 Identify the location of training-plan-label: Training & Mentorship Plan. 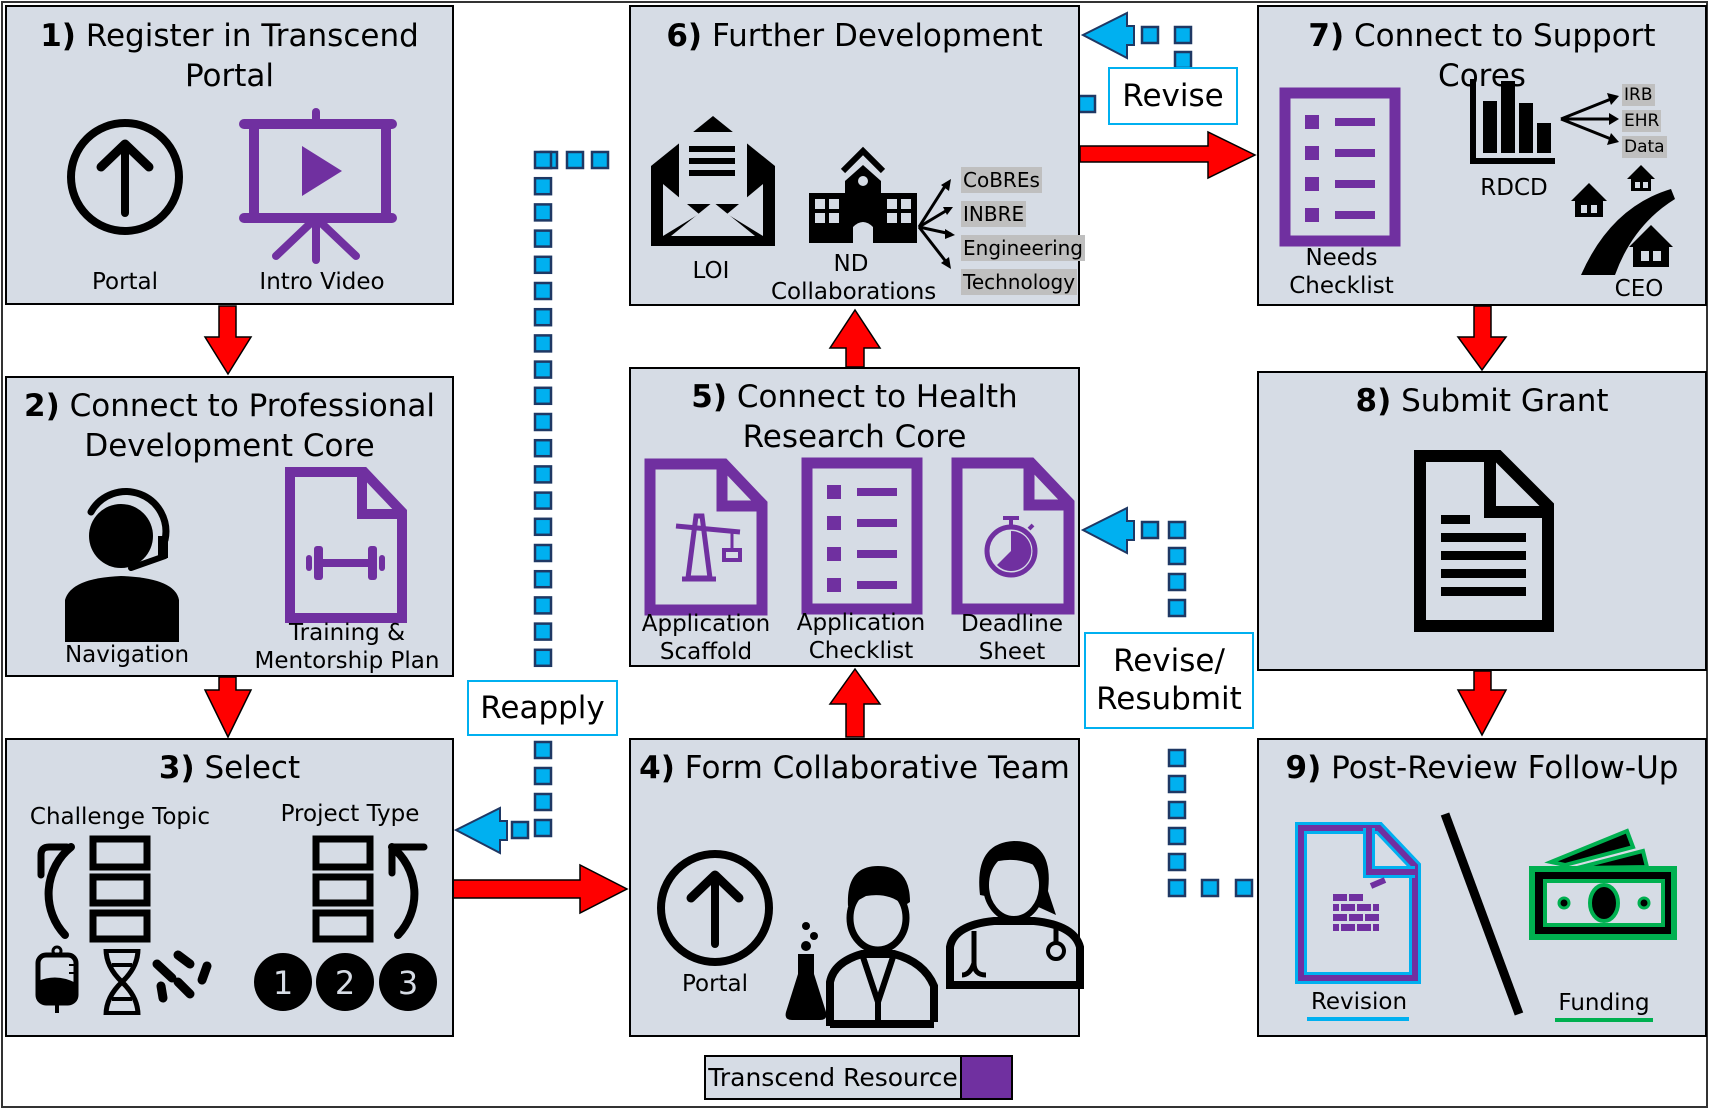
(347, 647).